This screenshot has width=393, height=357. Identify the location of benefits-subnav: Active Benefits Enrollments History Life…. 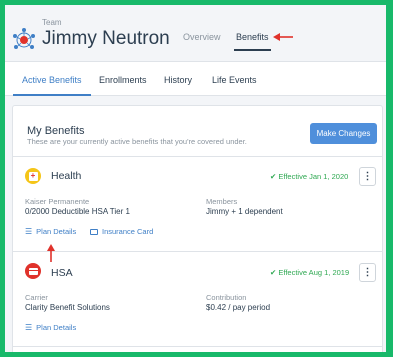
(195, 79).